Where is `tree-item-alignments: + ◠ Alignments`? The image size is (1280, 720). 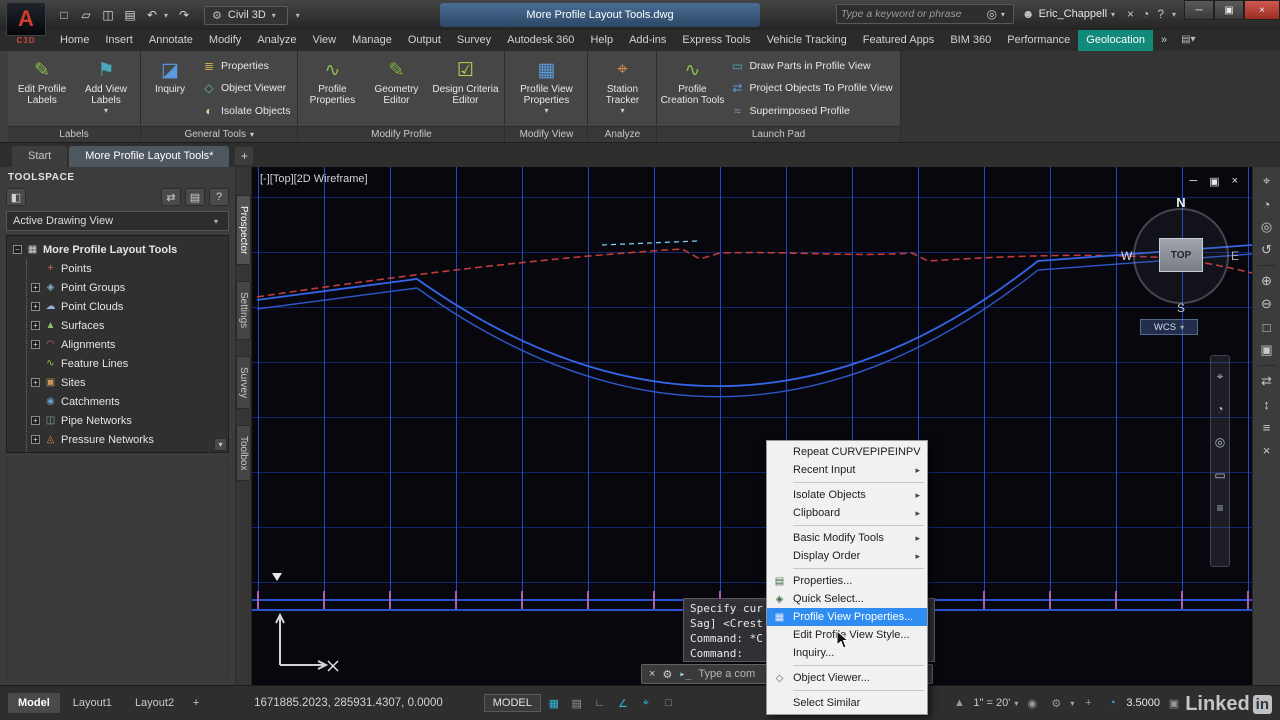
tree-item-alignments: + ◠ Alignments is located at coordinates (122, 344).